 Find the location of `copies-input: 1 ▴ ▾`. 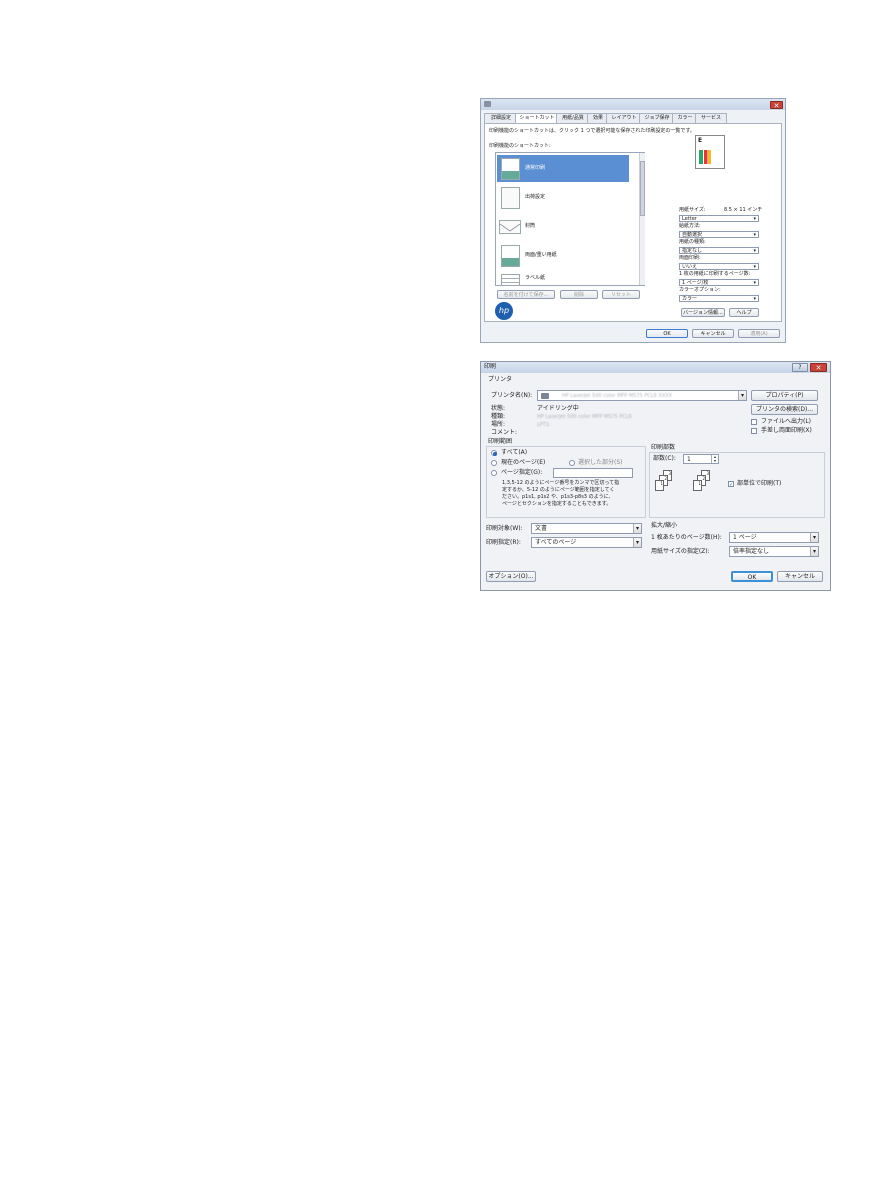

copies-input: 1 ▴ ▾ is located at coordinates (701, 459).